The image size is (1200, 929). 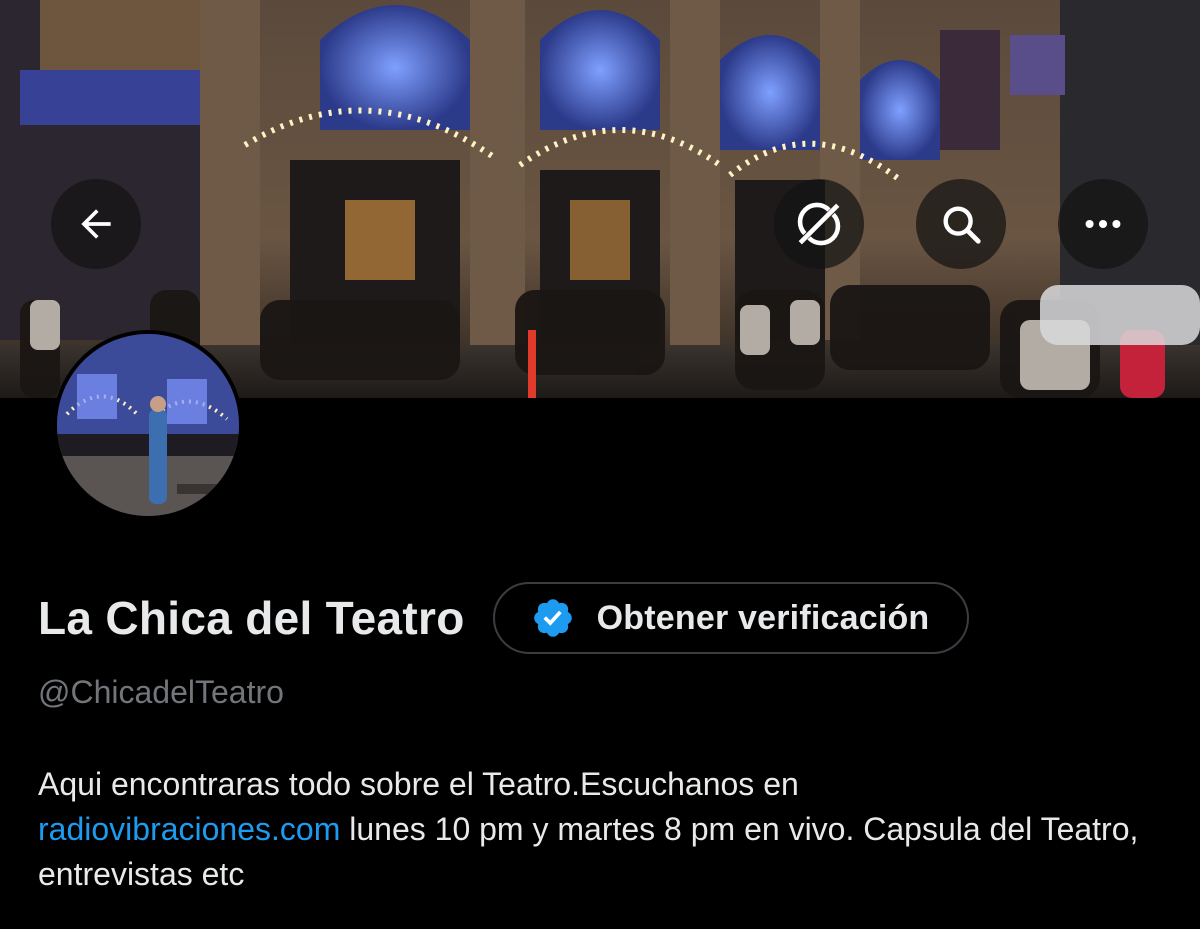 I want to click on verified-badge-icon, so click(x=553, y=618).